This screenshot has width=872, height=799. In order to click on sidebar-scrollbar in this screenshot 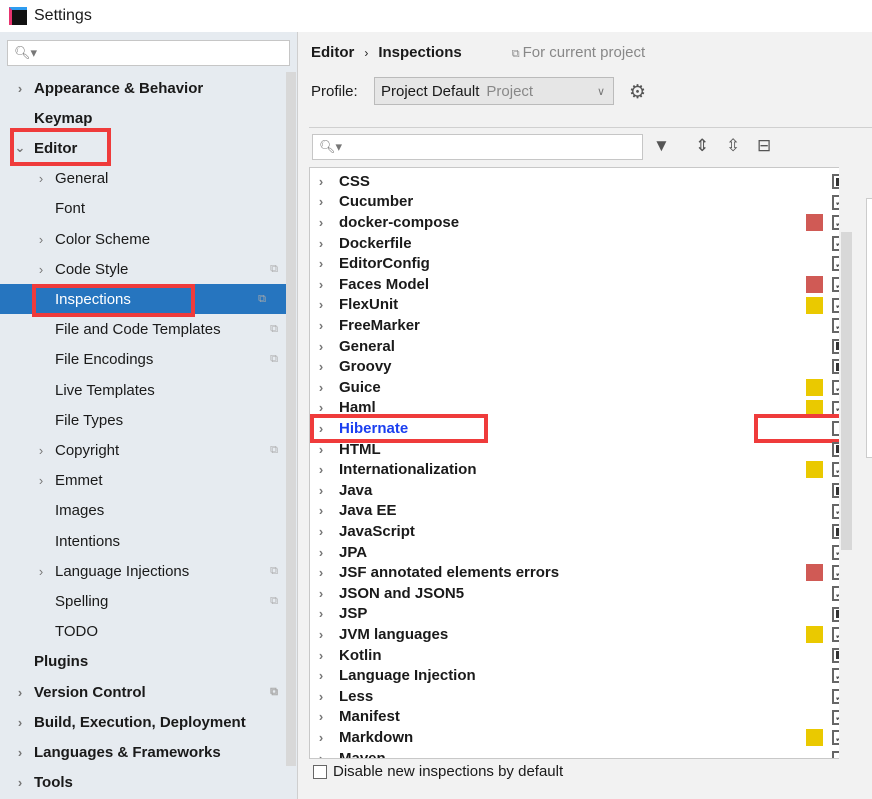, I will do `click(291, 419)`.